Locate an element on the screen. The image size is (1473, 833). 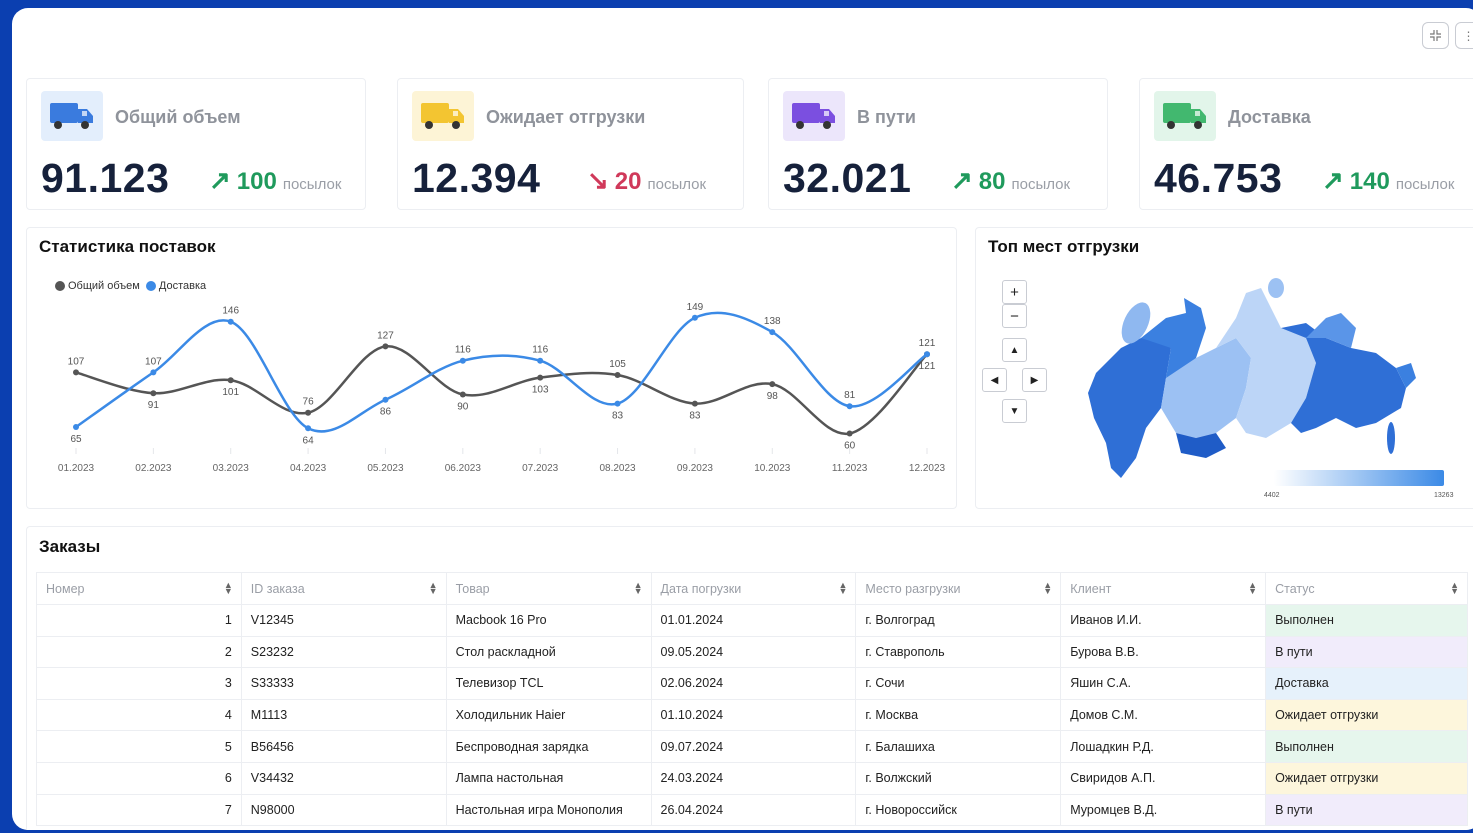
order-number-cell: 2 is located at coordinates (139, 652).